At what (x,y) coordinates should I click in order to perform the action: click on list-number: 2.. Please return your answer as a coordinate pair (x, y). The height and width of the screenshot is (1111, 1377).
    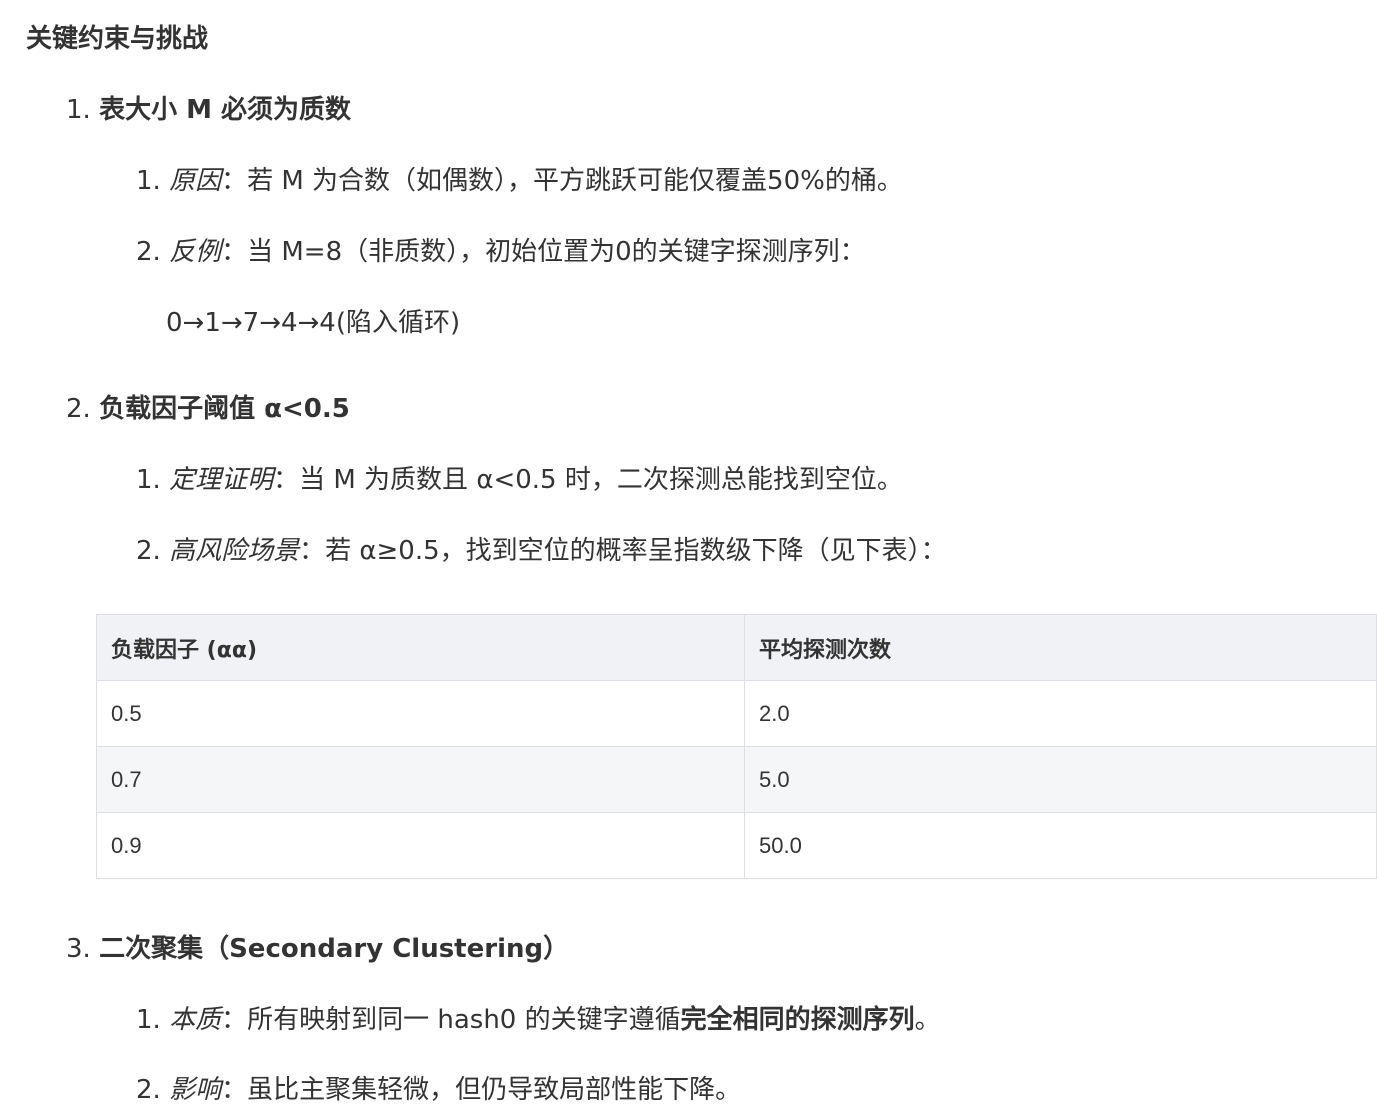
    Looking at the image, I should click on (78, 409).